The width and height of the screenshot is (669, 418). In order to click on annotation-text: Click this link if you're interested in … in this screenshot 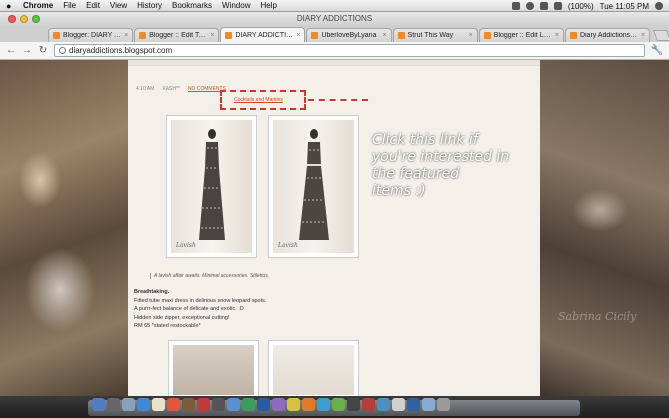, I will do `click(462, 166)`.